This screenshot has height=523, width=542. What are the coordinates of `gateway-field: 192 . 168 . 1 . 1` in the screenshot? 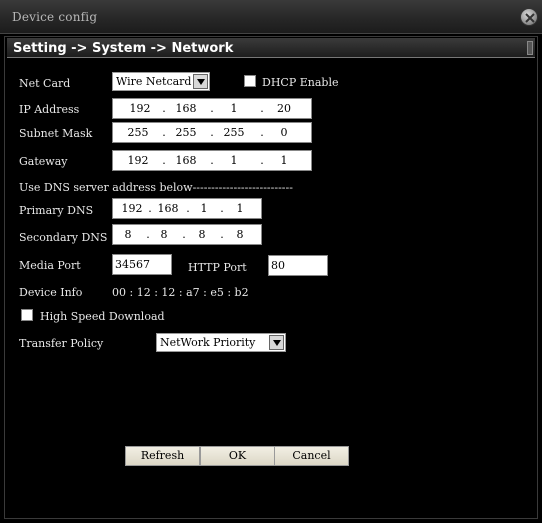 It's located at (212, 160).